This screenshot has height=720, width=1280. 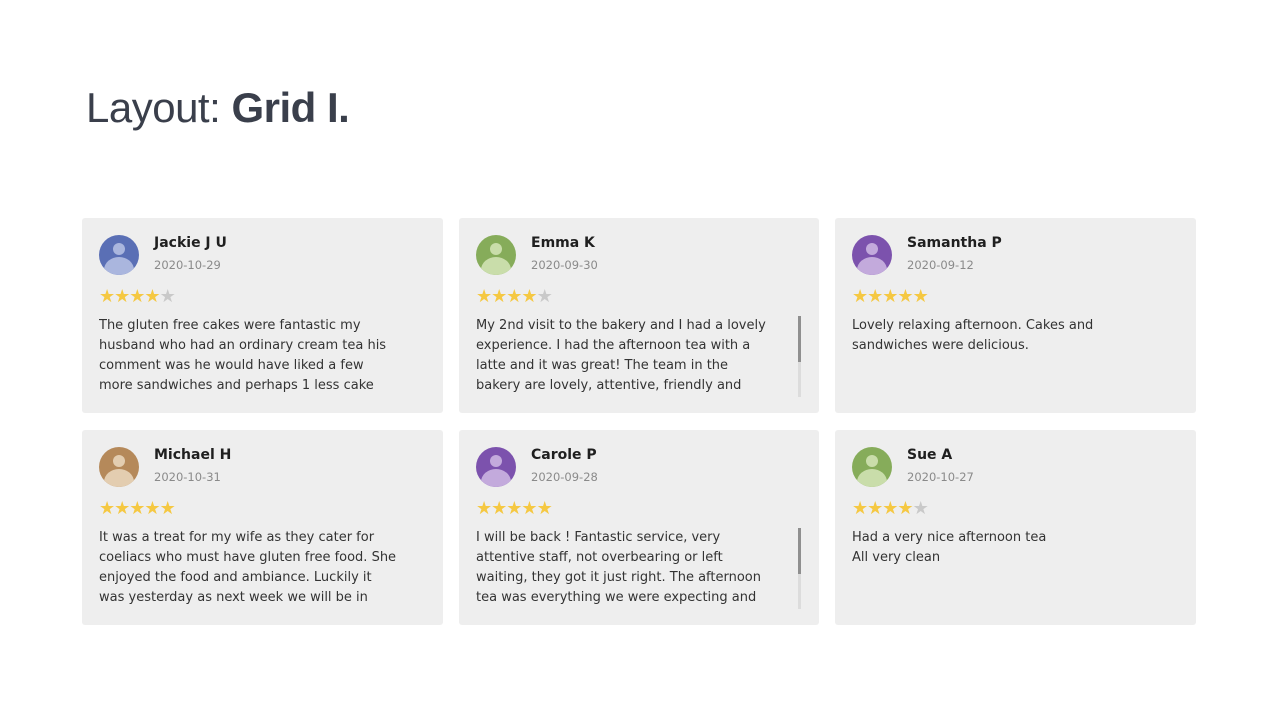 What do you see at coordinates (564, 265) in the screenshot?
I see `review-date: 2020-09-30` at bounding box center [564, 265].